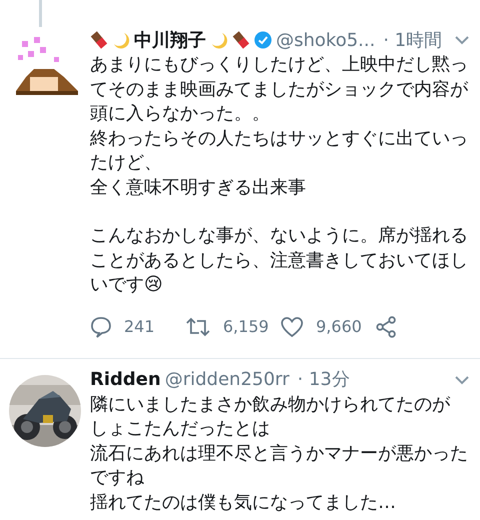  Describe the element at coordinates (170, 40) in the screenshot. I see `display-name: 中川翔子` at that location.